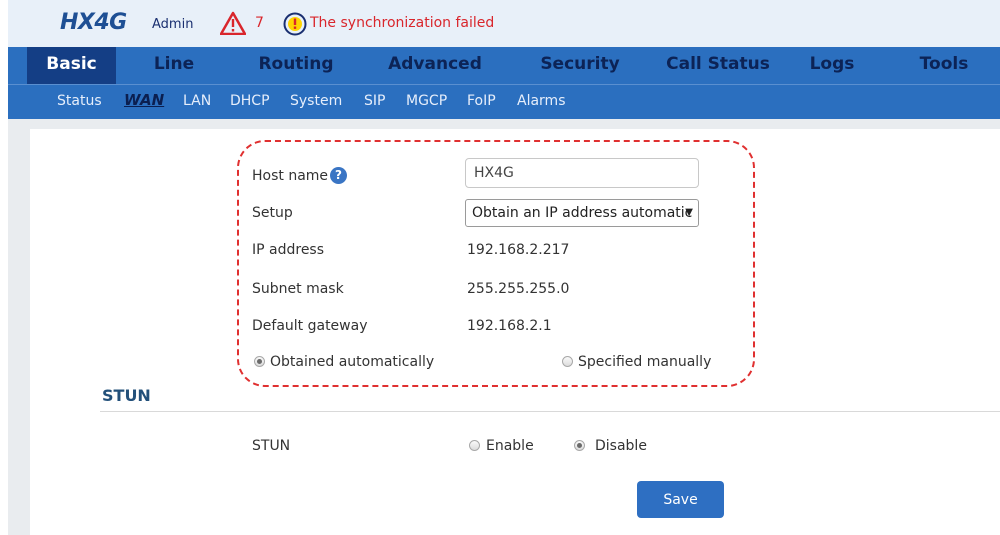 This screenshot has width=1000, height=535. Describe the element at coordinates (474, 445) in the screenshot. I see `stun-enable-radio` at that location.